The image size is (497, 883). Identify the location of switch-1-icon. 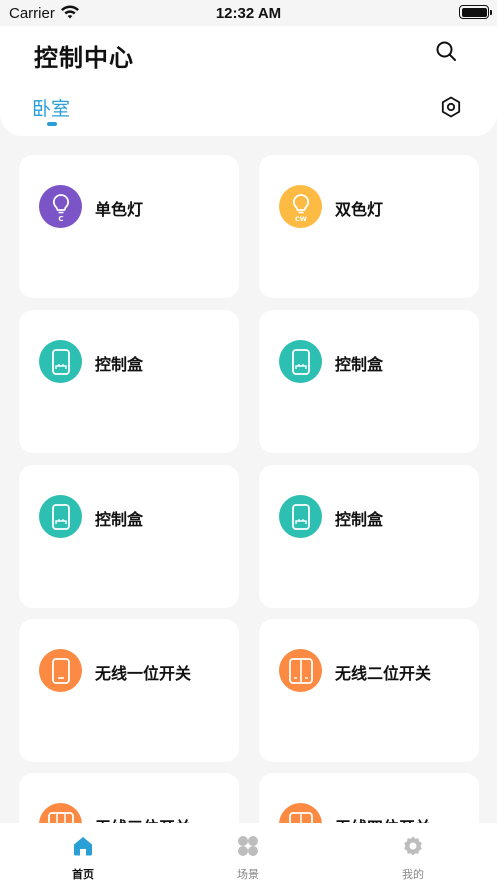
(60, 670).